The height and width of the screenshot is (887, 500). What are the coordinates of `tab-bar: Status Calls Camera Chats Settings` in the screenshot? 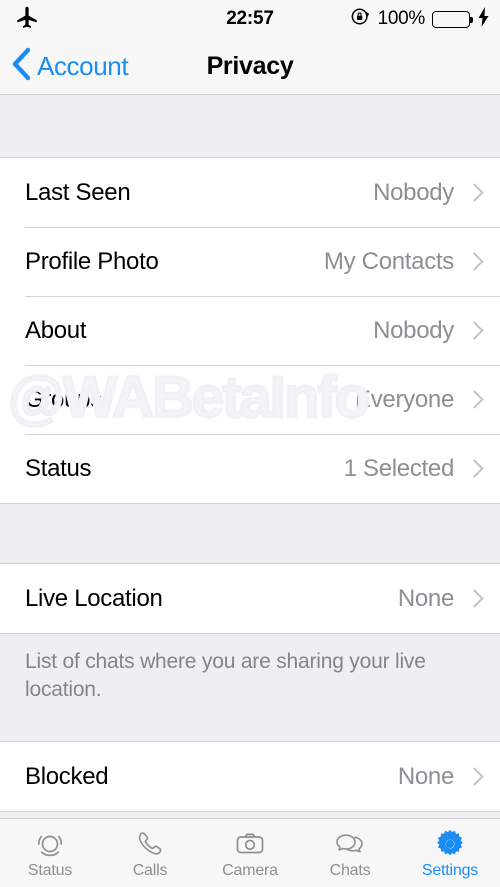 It's located at (250, 852).